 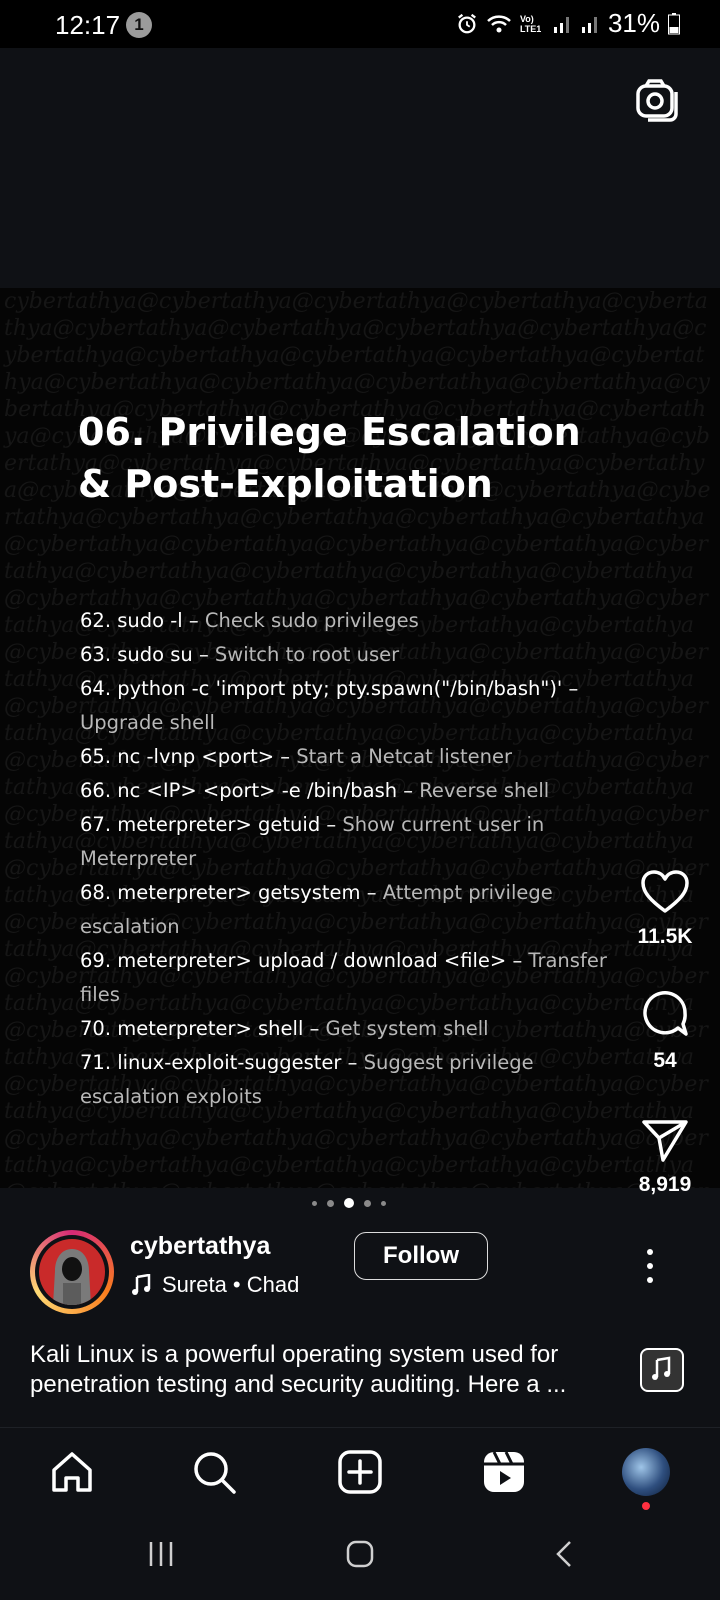 I want to click on comment-icon, so click(x=665, y=1013).